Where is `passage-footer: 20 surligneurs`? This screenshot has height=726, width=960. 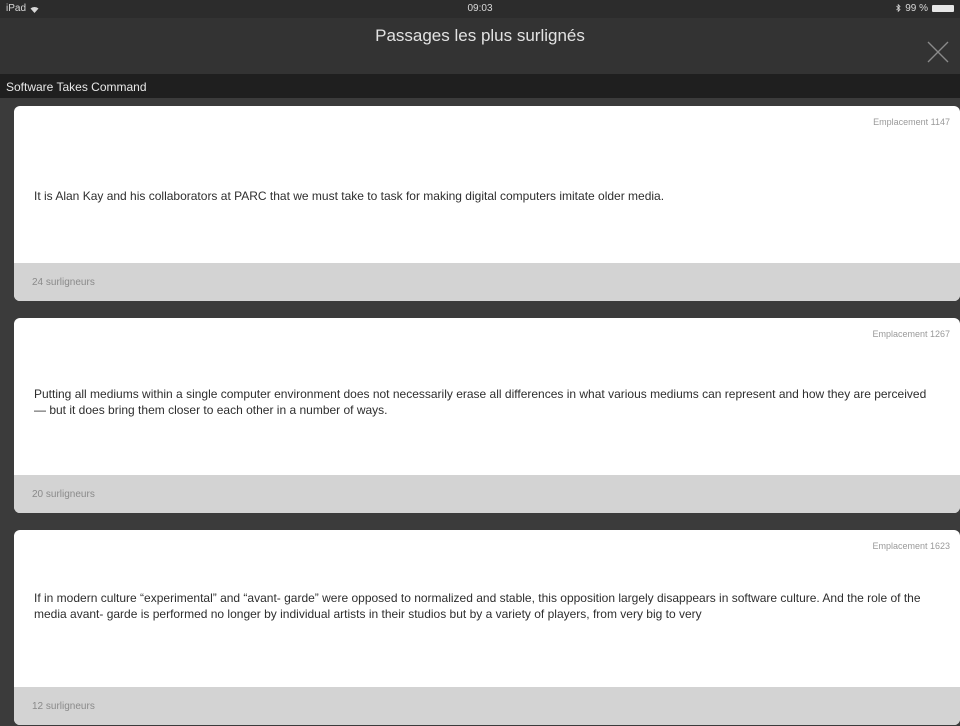
passage-footer: 20 surligneurs is located at coordinates (487, 494).